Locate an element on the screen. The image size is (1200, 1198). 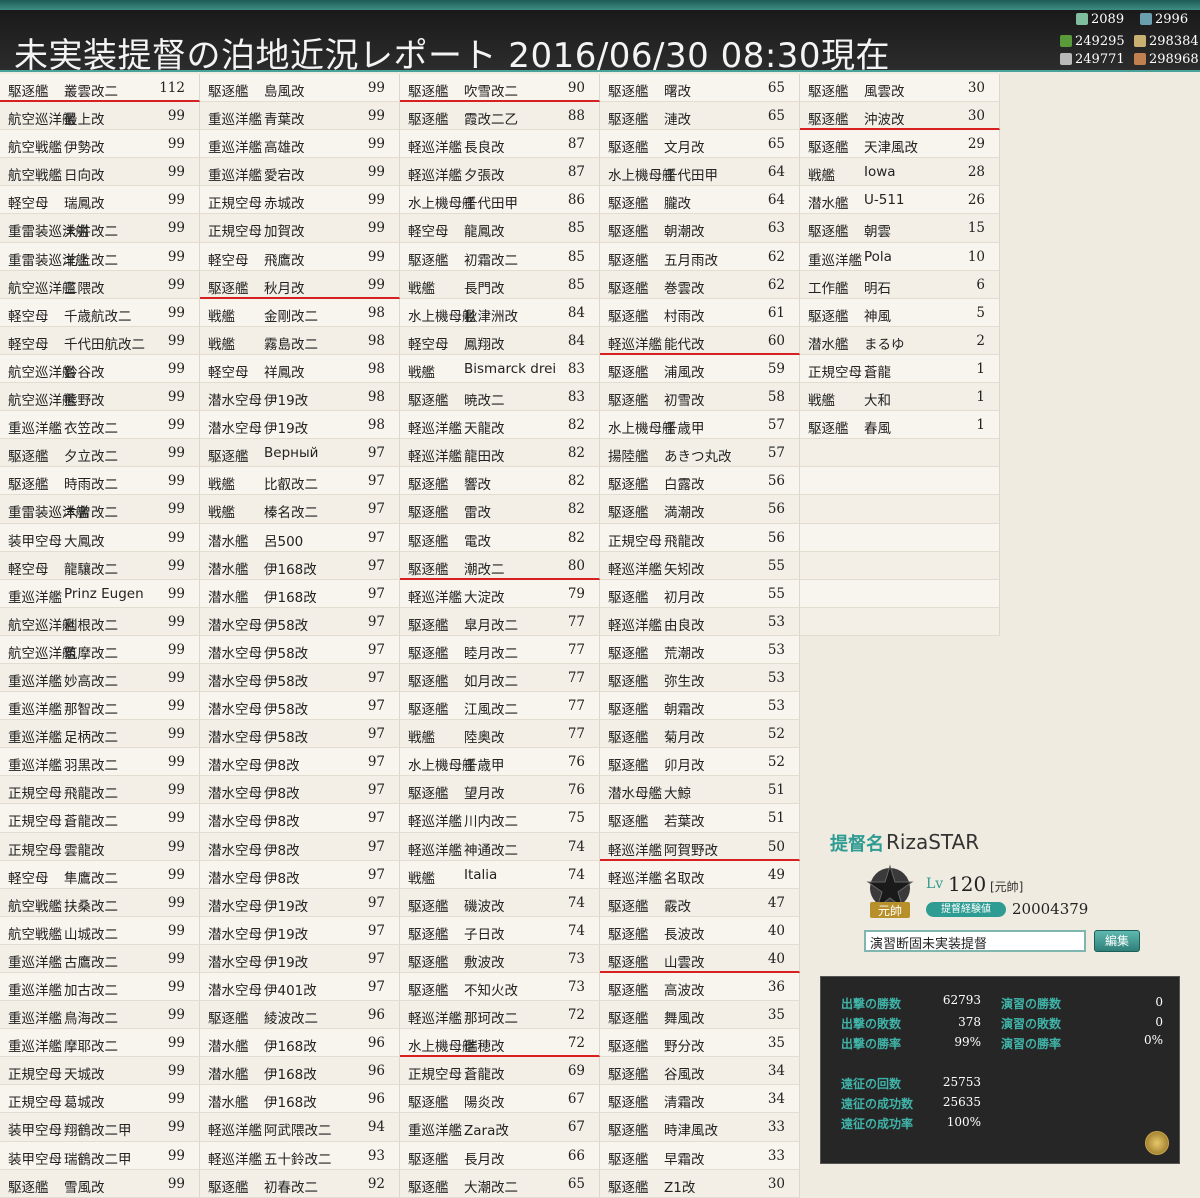
ship-row: 駆逐艦 Верный 97 is located at coordinates (300, 453).